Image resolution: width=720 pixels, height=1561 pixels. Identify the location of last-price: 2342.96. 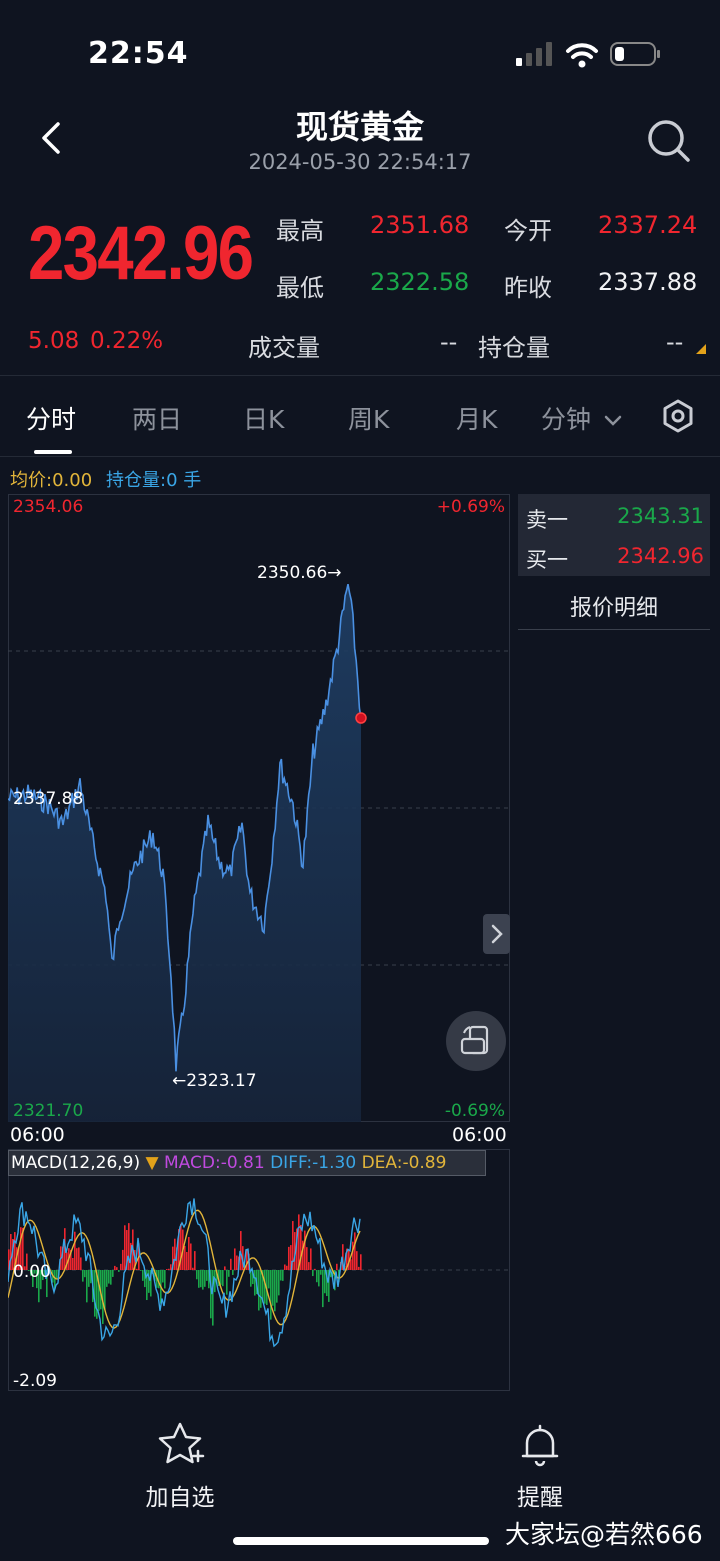
(141, 253).